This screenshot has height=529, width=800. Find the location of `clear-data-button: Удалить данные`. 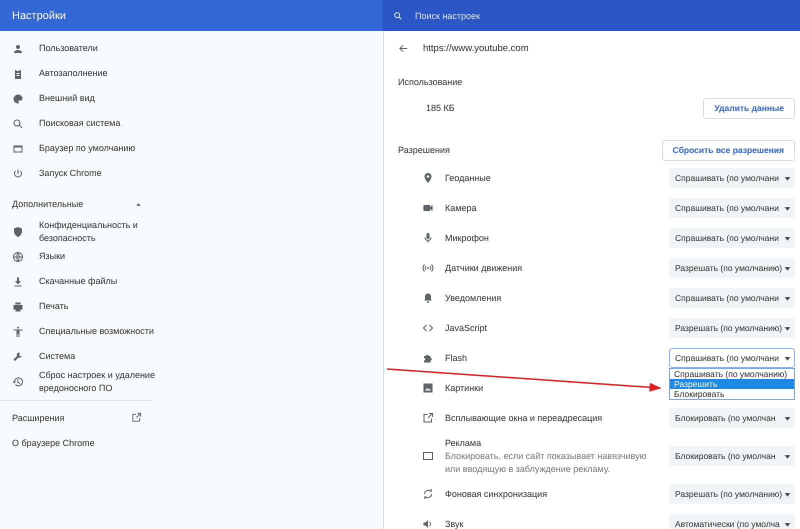

clear-data-button: Удалить данные is located at coordinates (749, 108).